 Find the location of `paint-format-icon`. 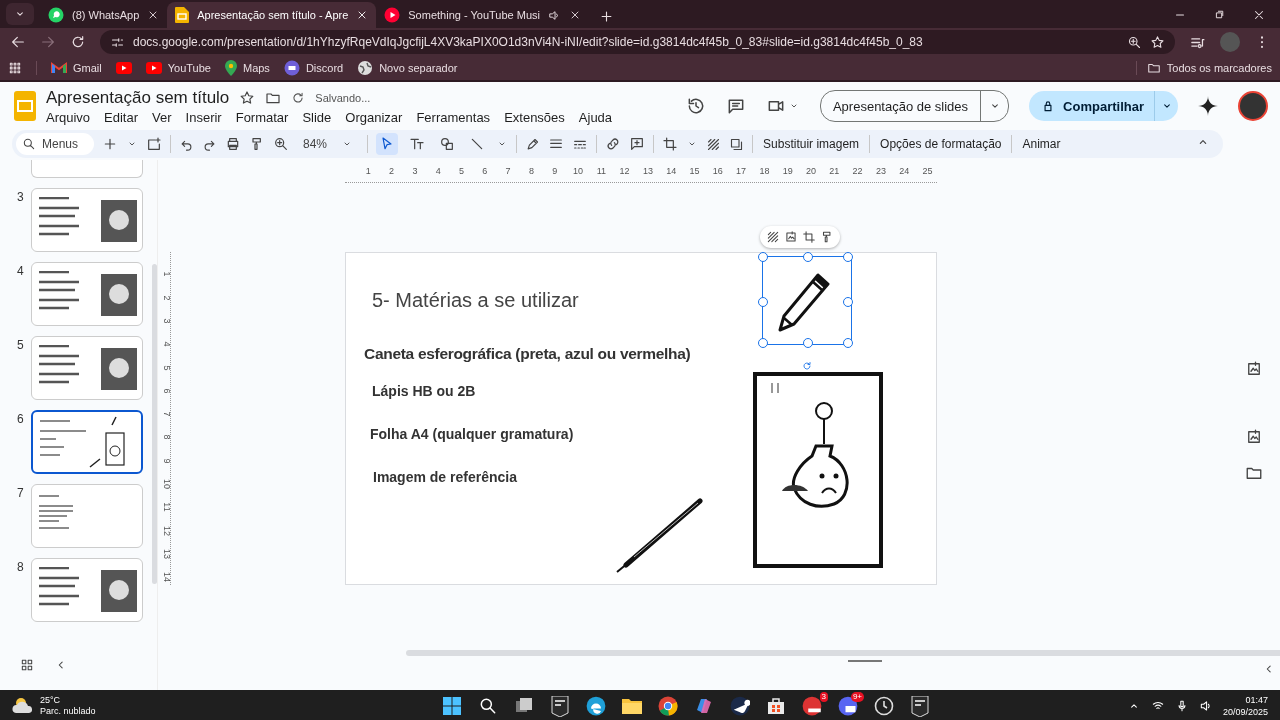

paint-format-icon is located at coordinates (827, 237).